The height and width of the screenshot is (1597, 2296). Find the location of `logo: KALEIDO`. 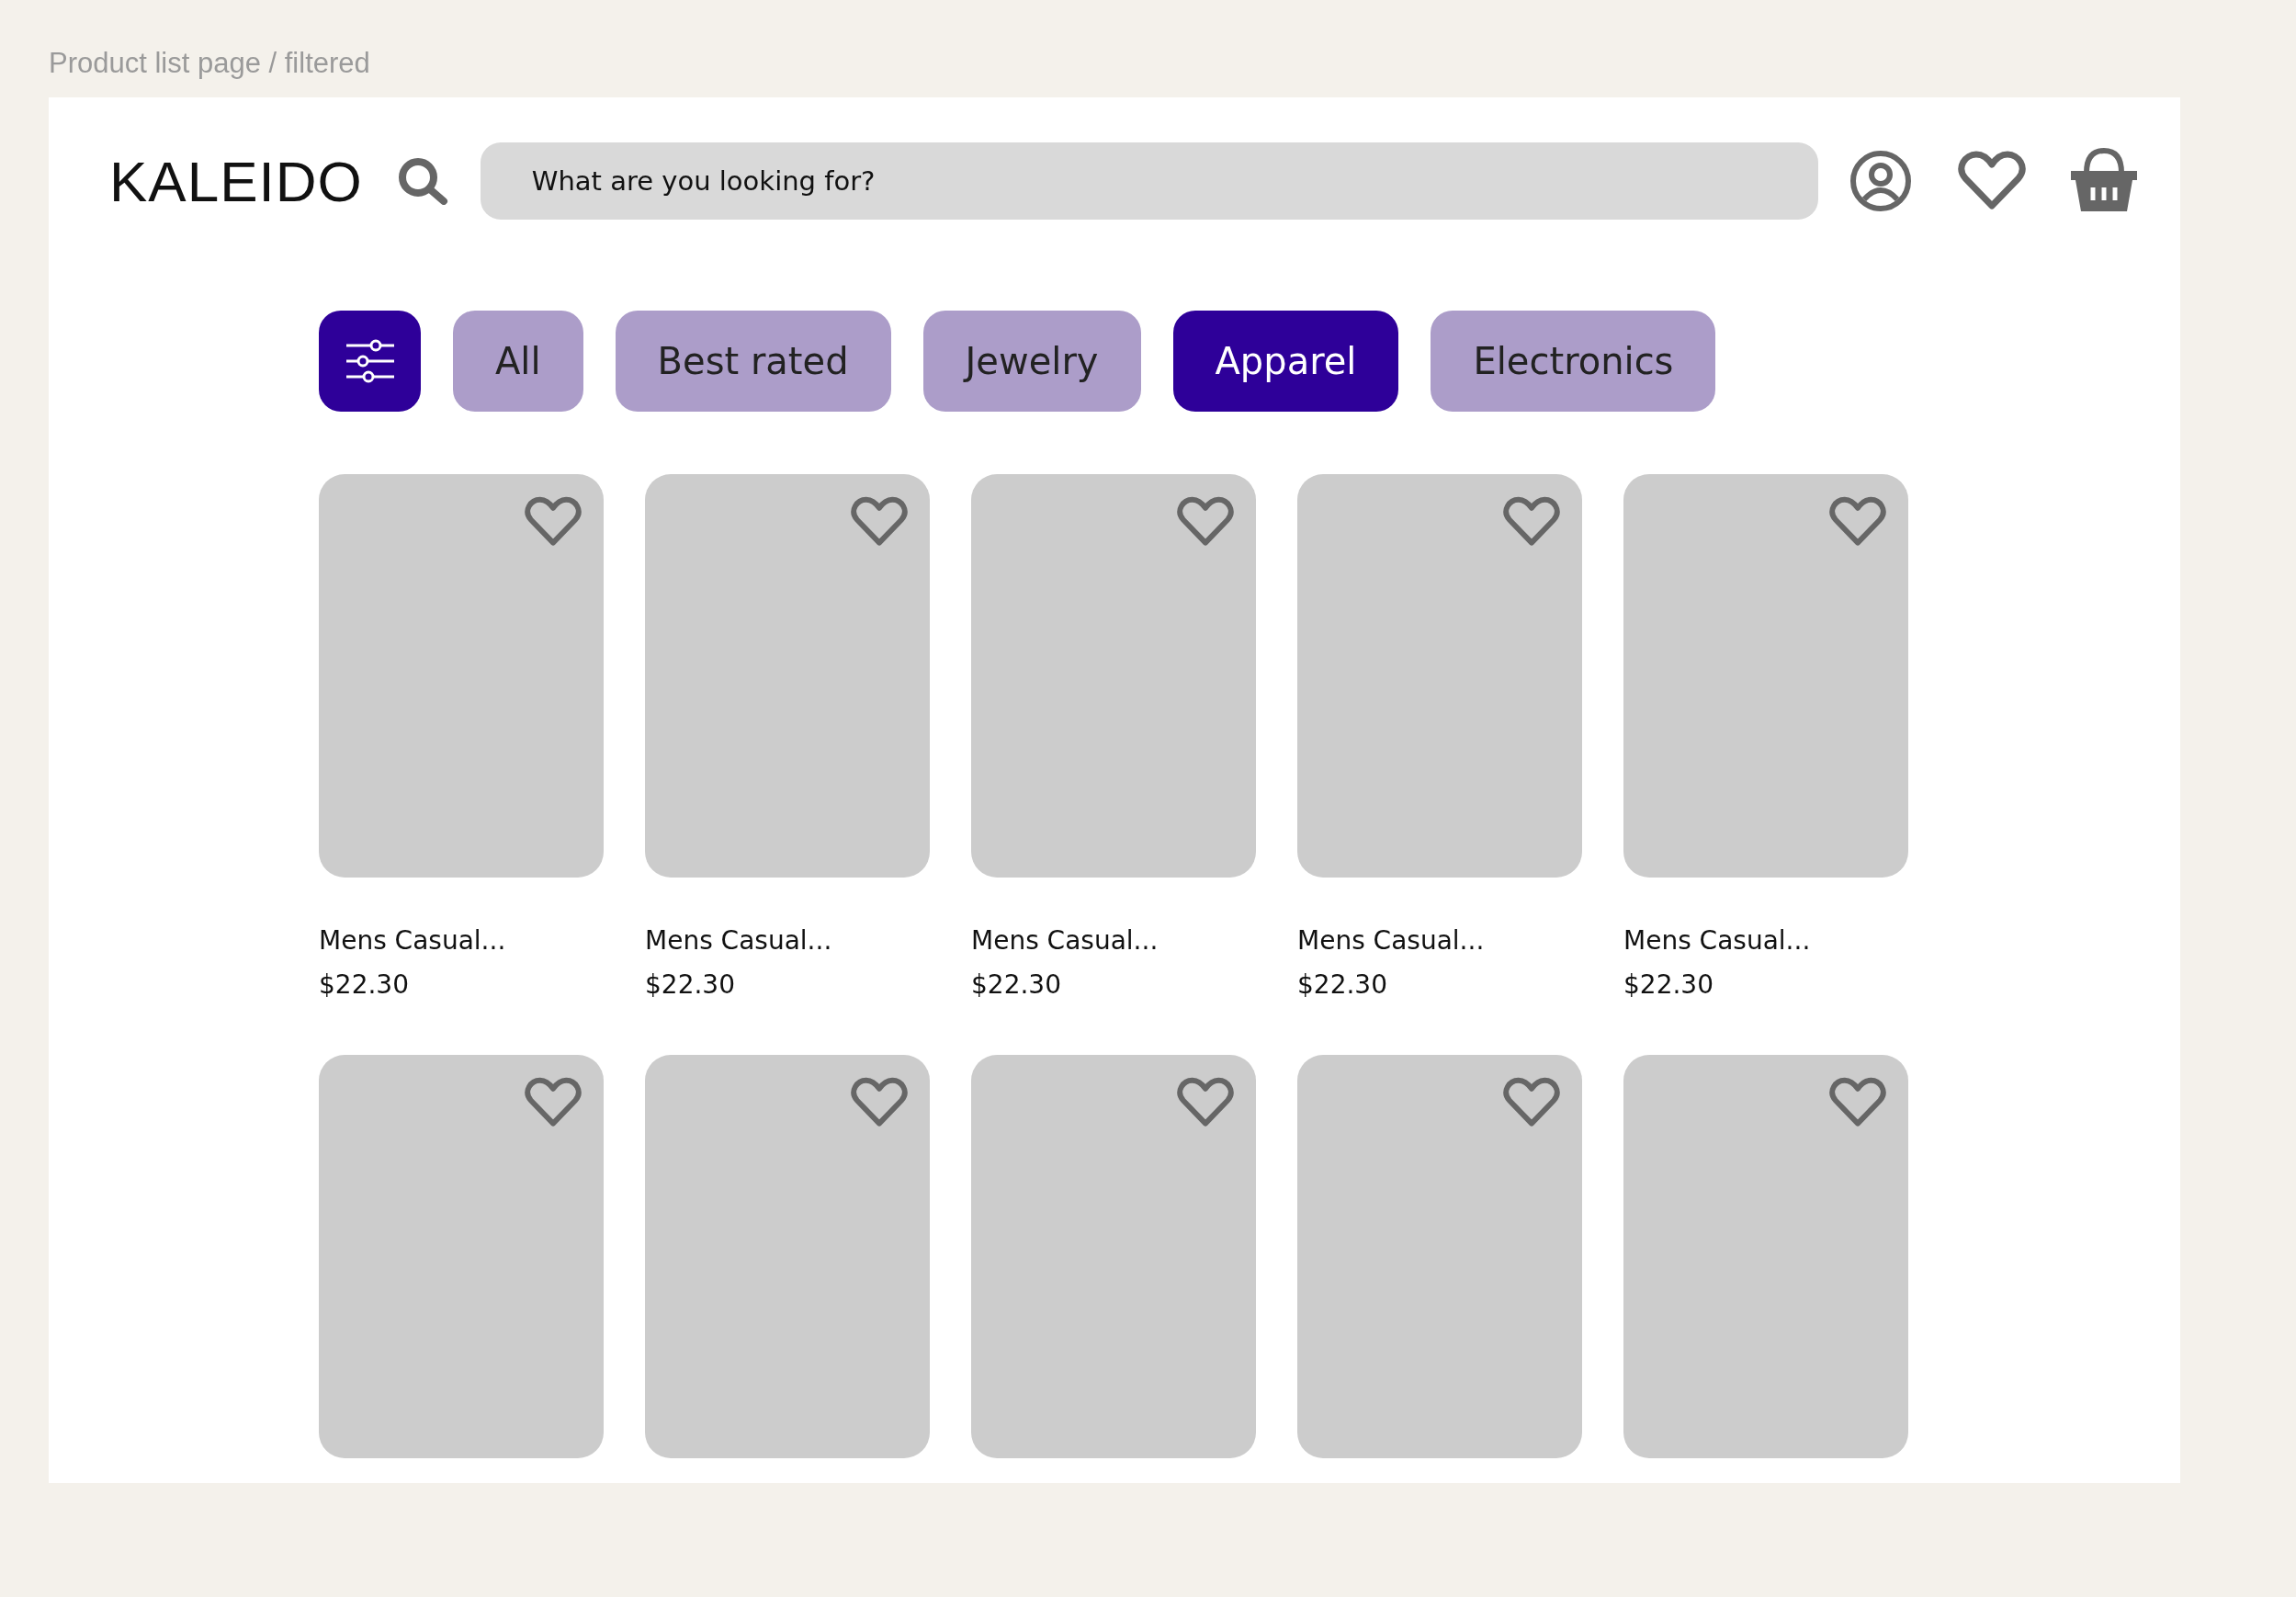

logo: KALEIDO is located at coordinates (236, 181).